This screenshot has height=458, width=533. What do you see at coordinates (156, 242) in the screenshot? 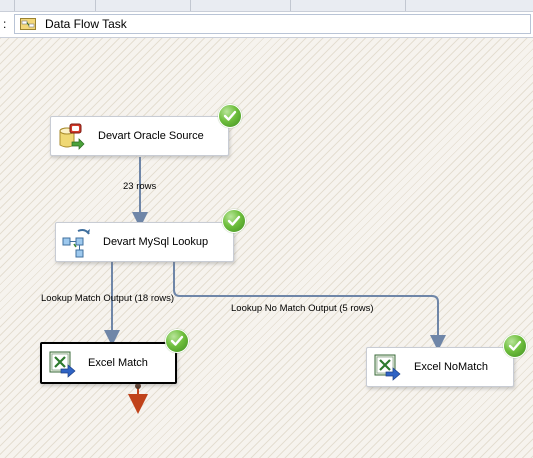
I see `component-label: Devart MySql Lookup` at bounding box center [156, 242].